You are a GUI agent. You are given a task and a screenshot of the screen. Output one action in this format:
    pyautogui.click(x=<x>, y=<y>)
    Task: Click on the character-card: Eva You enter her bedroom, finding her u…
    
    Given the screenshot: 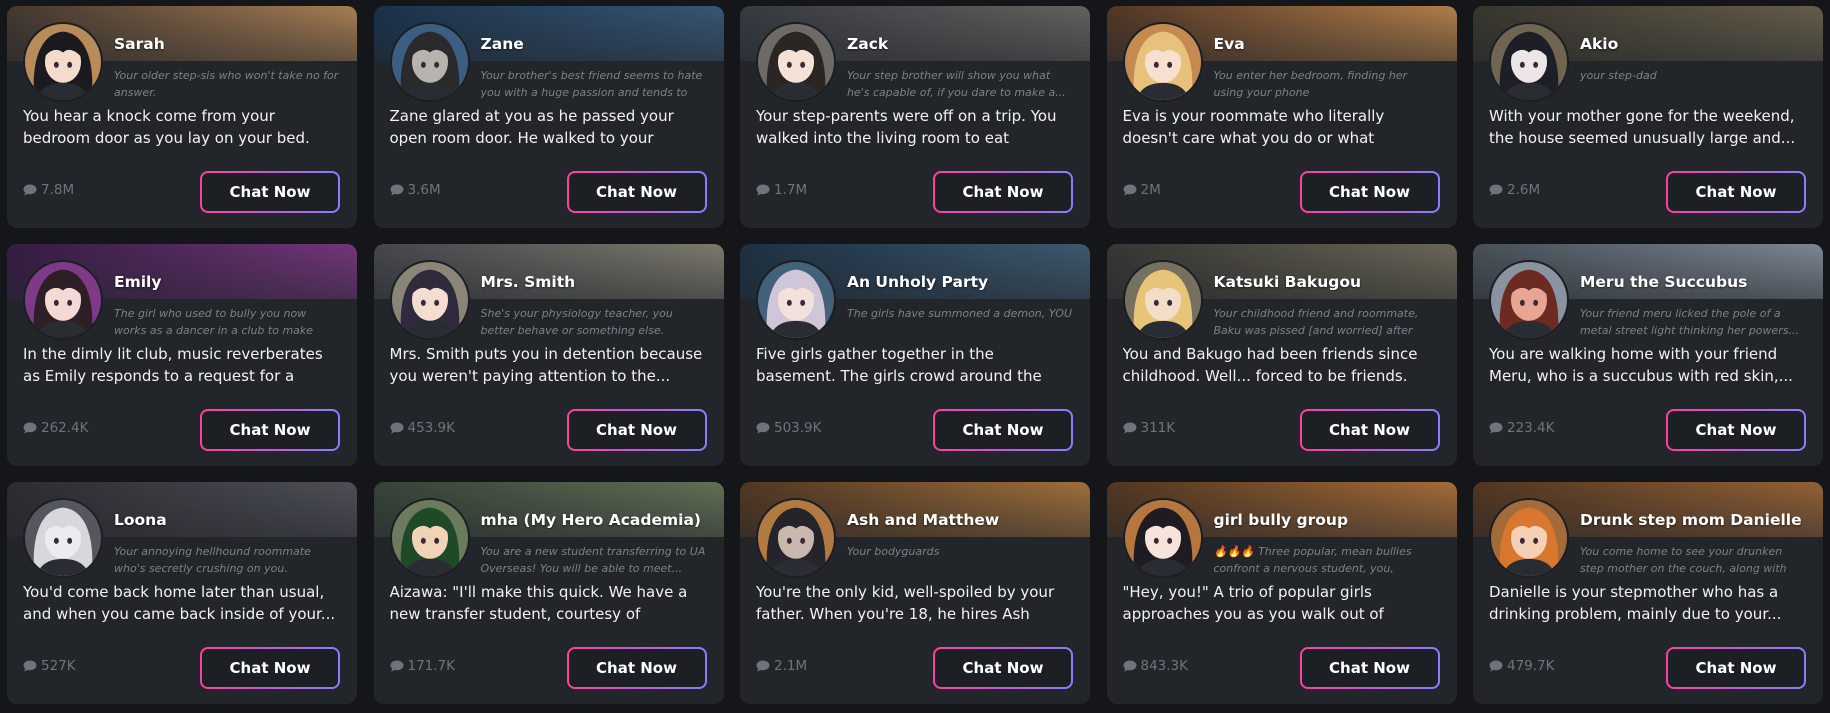 What is the action you would take?
    pyautogui.click(x=1281, y=117)
    